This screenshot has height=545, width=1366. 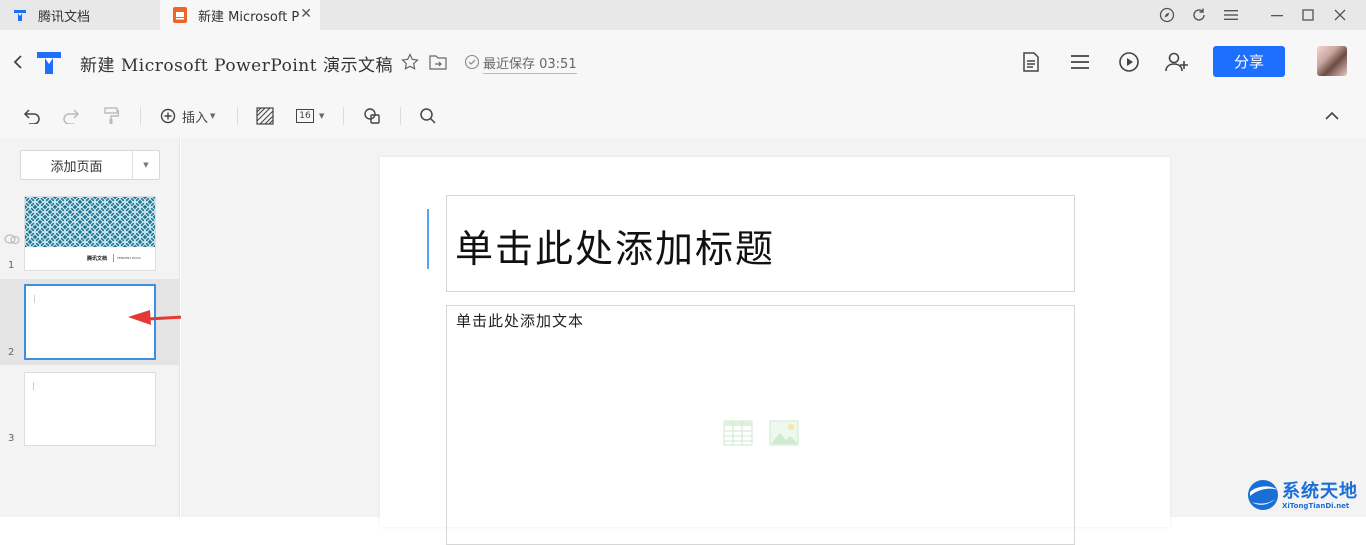 What do you see at coordinates (64, 17) in the screenshot?
I see `tab-label: 腾讯文档` at bounding box center [64, 17].